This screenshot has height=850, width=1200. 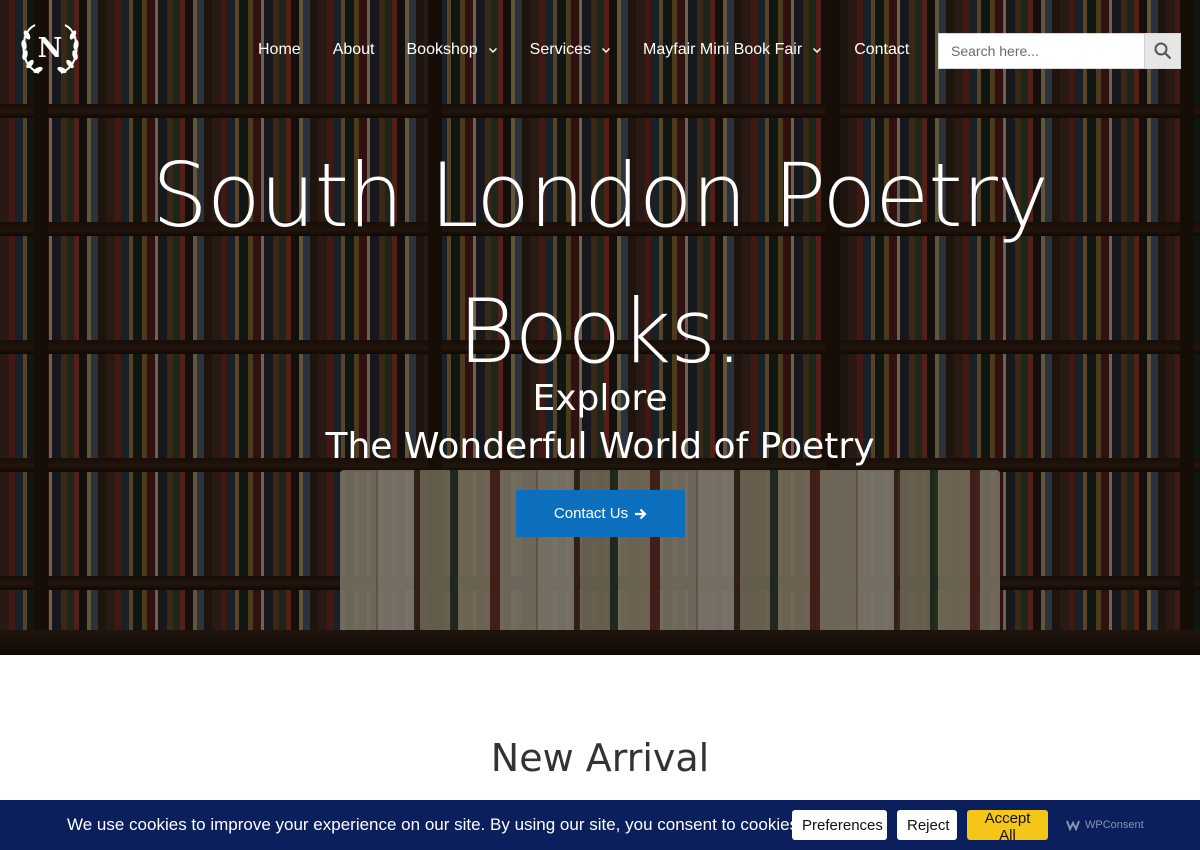 What do you see at coordinates (1073, 825) in the screenshot?
I see `wpconsent-logo-icon` at bounding box center [1073, 825].